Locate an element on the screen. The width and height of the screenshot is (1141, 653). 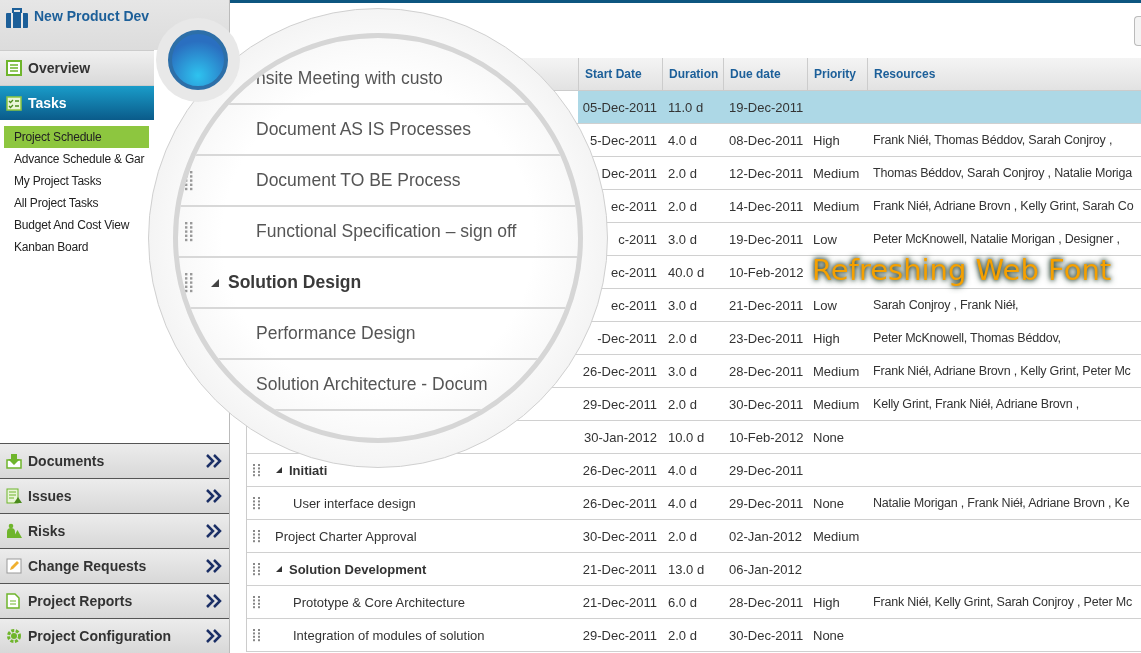
column-header: Resources is located at coordinates (1004, 74).